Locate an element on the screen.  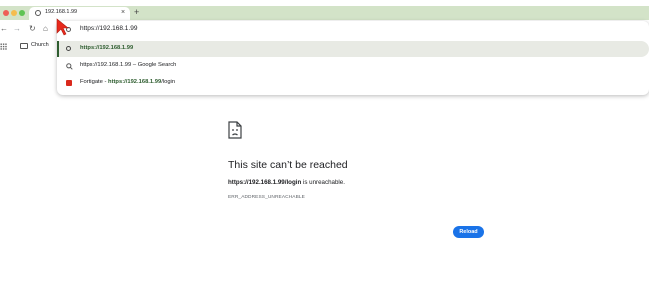
new-tab-button: + is located at coordinates (136, 12).